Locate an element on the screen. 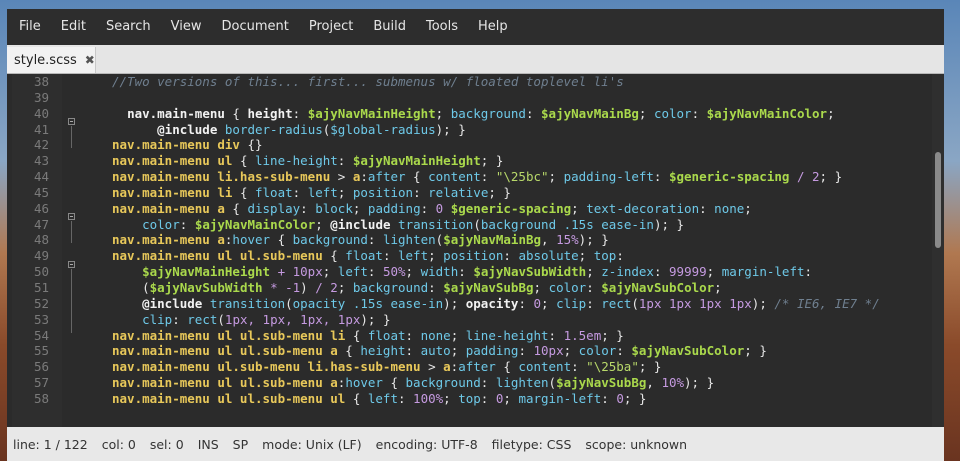  line-number: 49 is located at coordinates (41, 256).